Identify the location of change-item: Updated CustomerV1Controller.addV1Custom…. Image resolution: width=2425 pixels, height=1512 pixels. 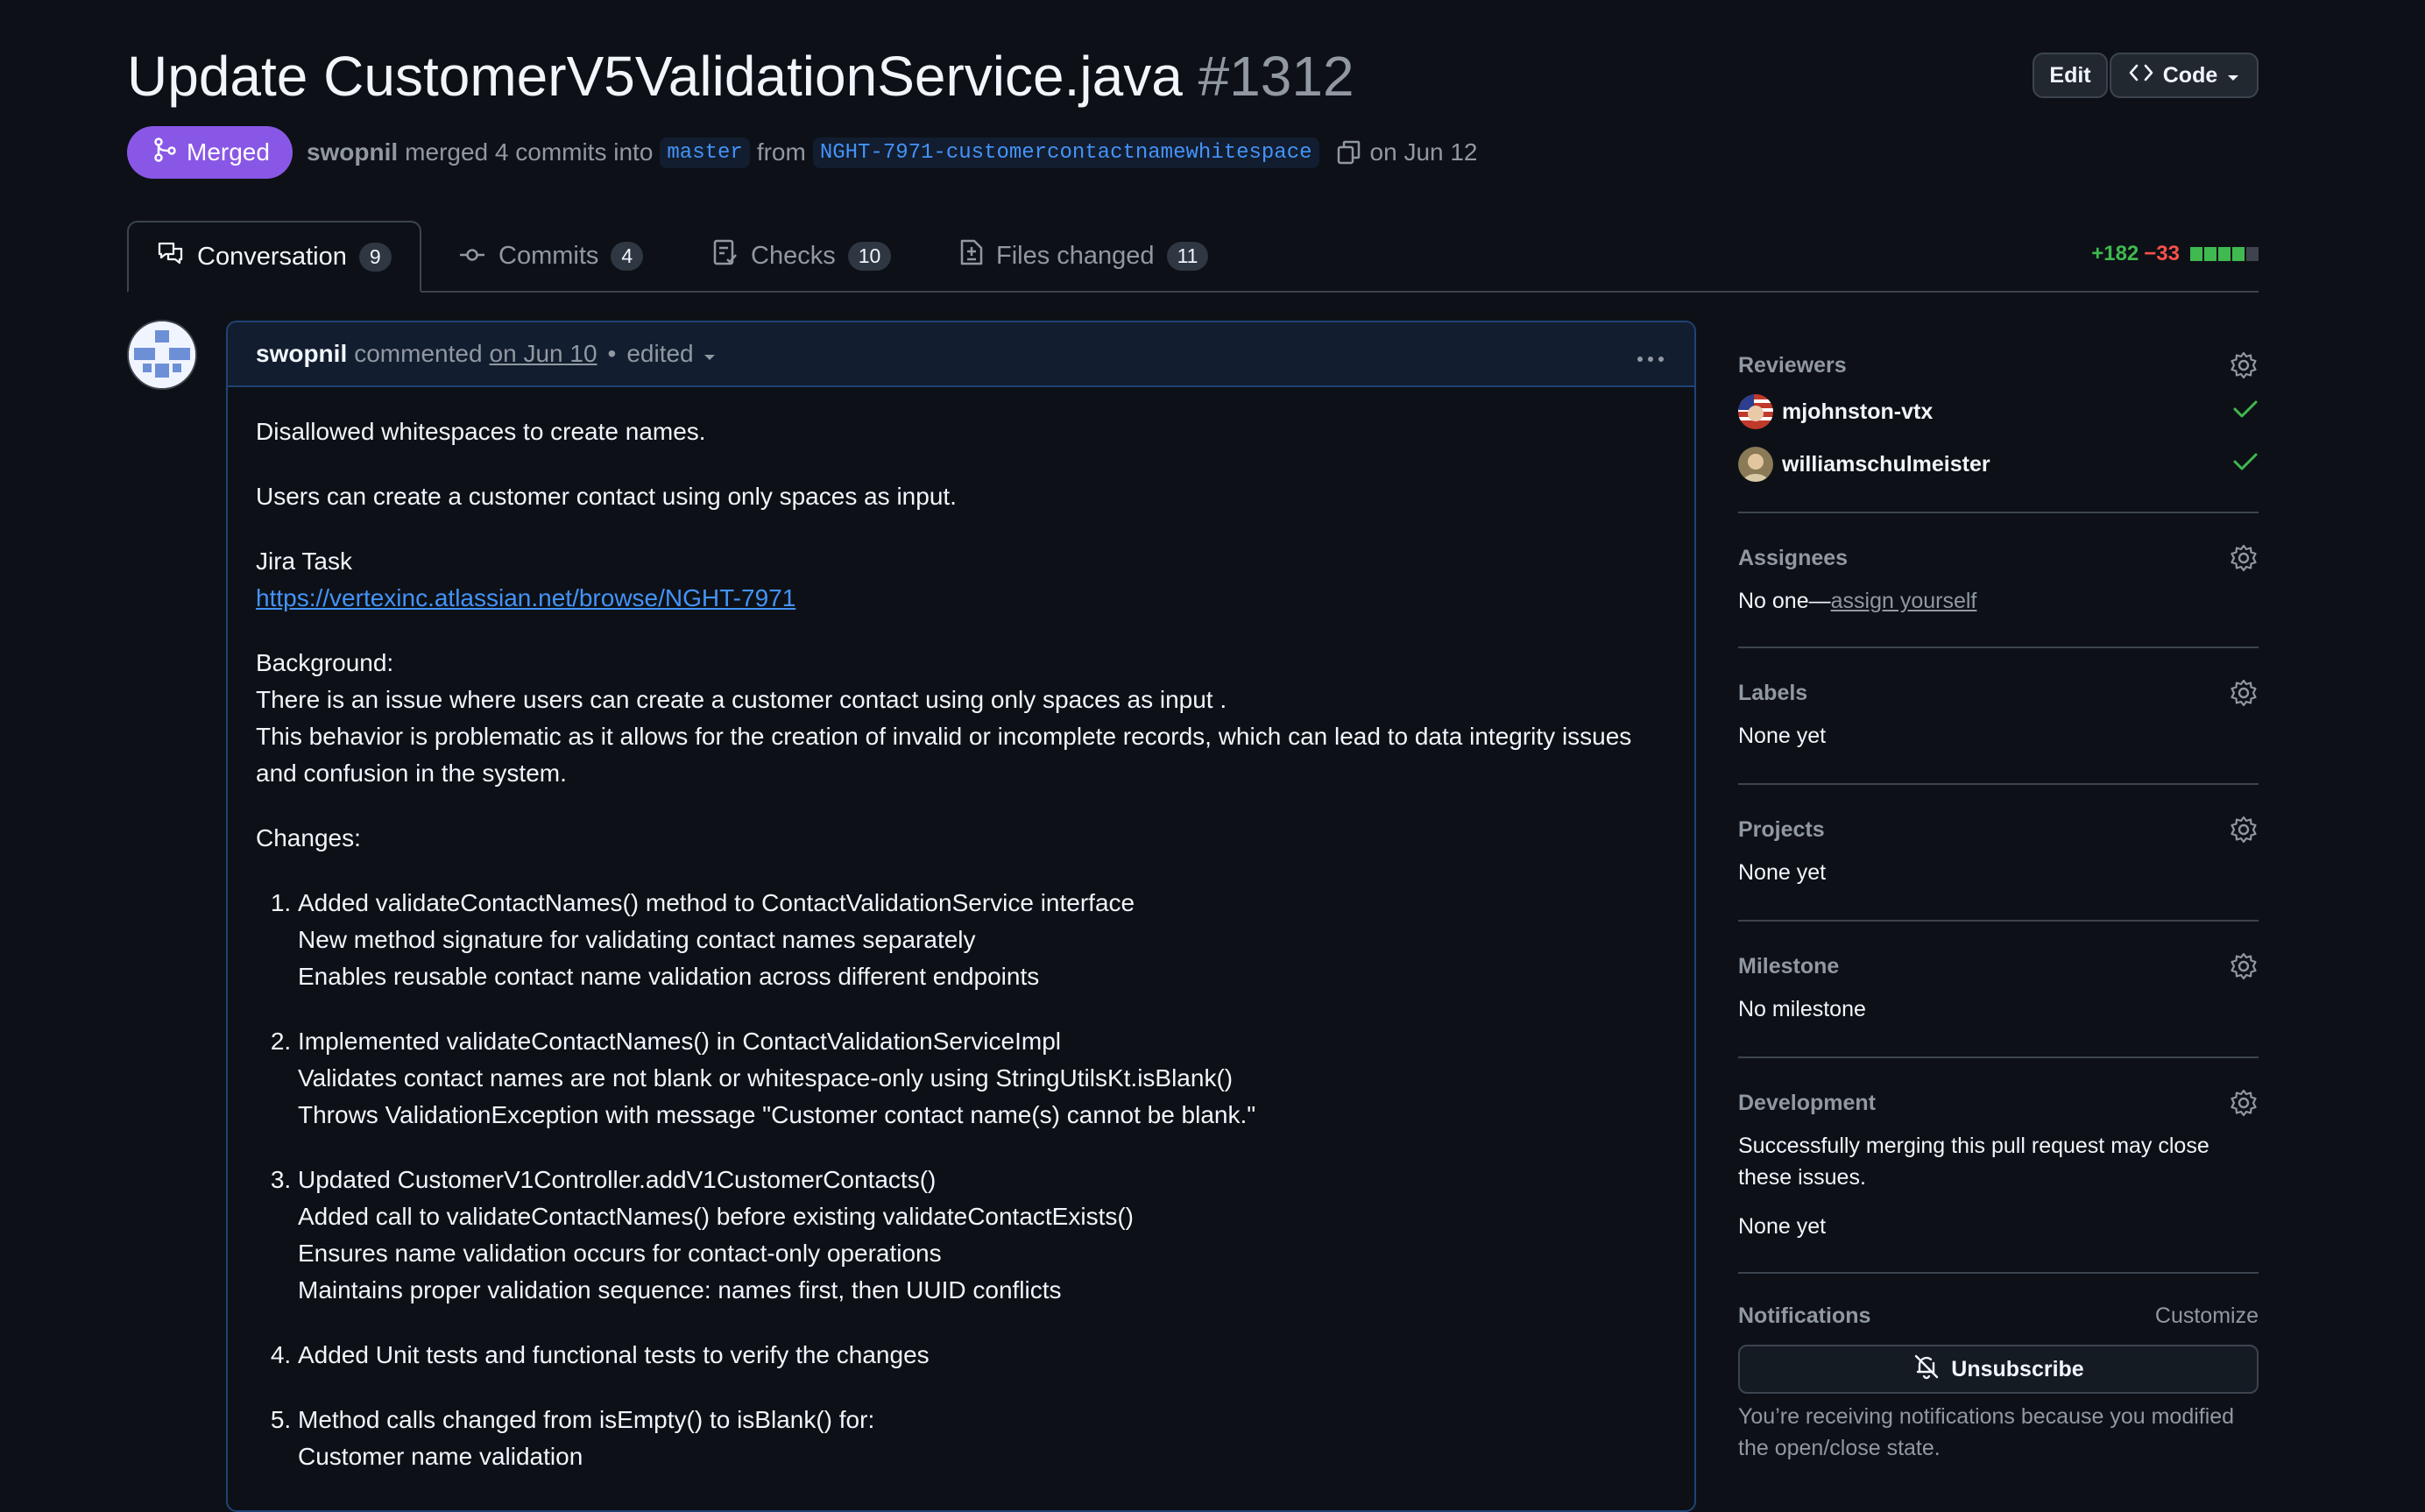
(982, 1236).